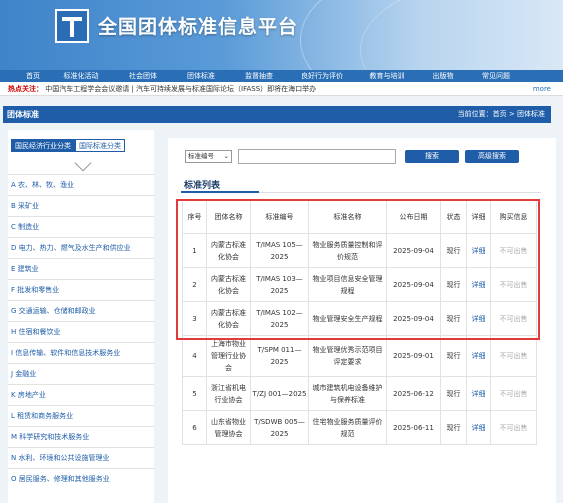 The height and width of the screenshot is (503, 563). I want to click on list-title: 标准列表, so click(202, 186).